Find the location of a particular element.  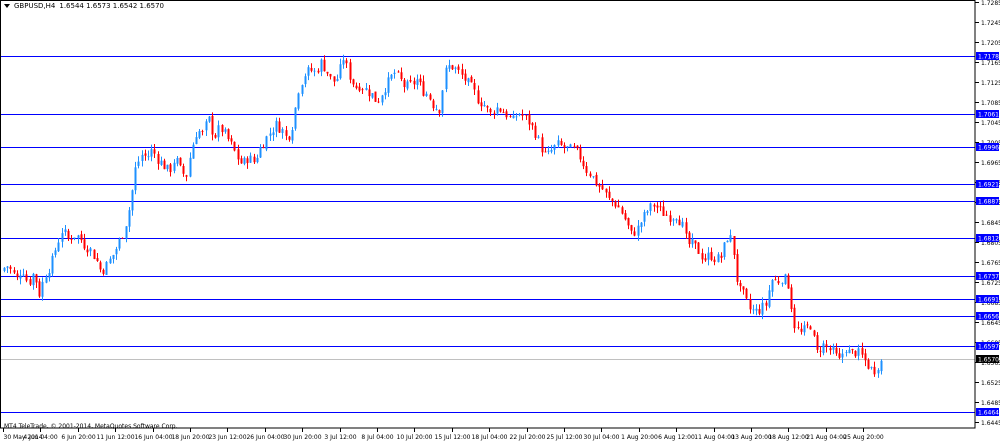

level-label-text: 1.6996 is located at coordinates (988, 148).